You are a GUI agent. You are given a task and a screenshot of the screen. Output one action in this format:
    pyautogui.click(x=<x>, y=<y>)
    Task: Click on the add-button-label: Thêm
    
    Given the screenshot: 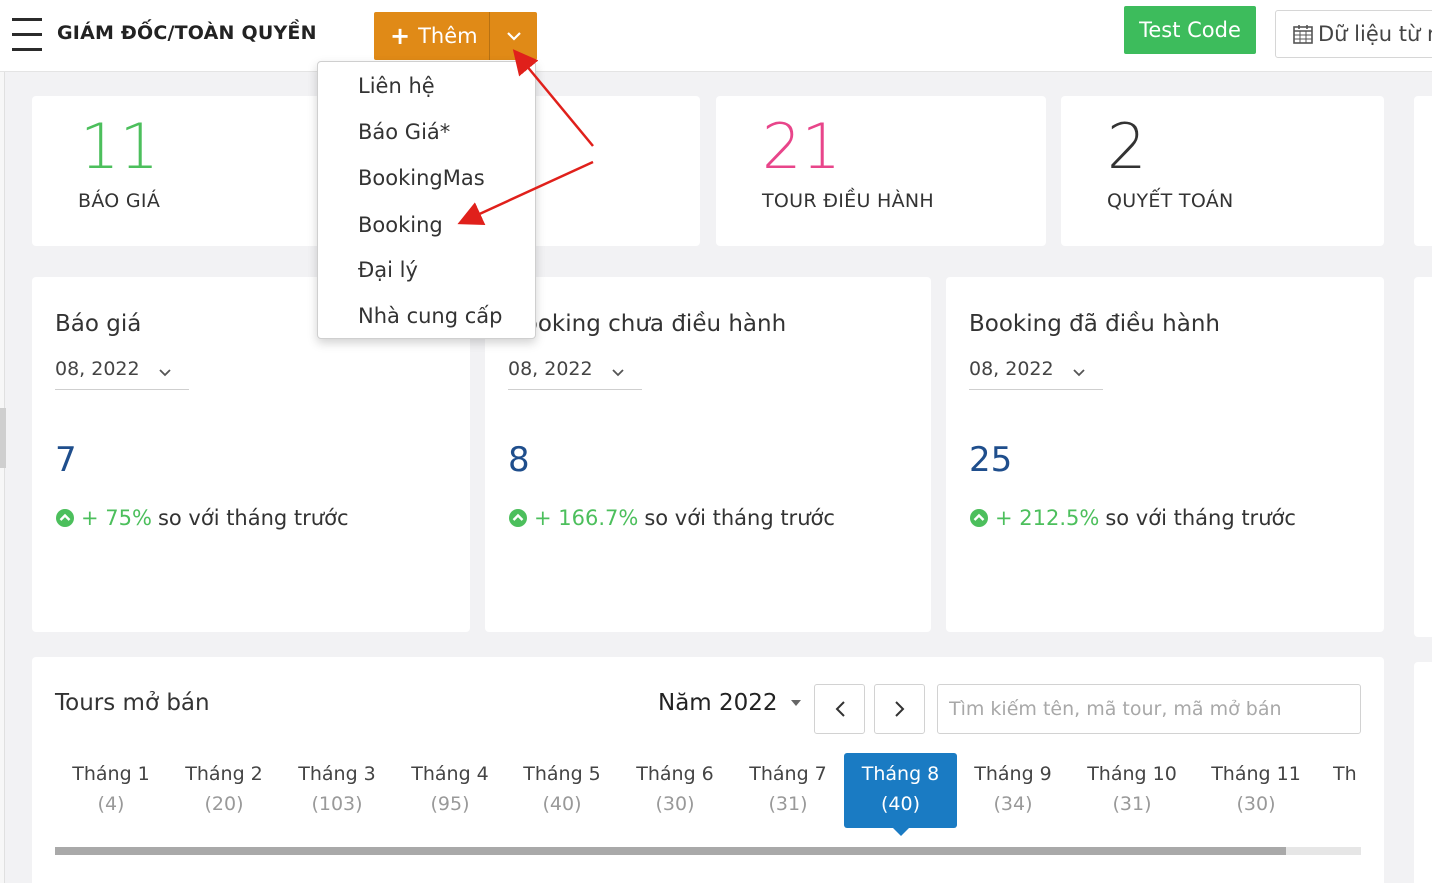 What is the action you would take?
    pyautogui.click(x=448, y=36)
    